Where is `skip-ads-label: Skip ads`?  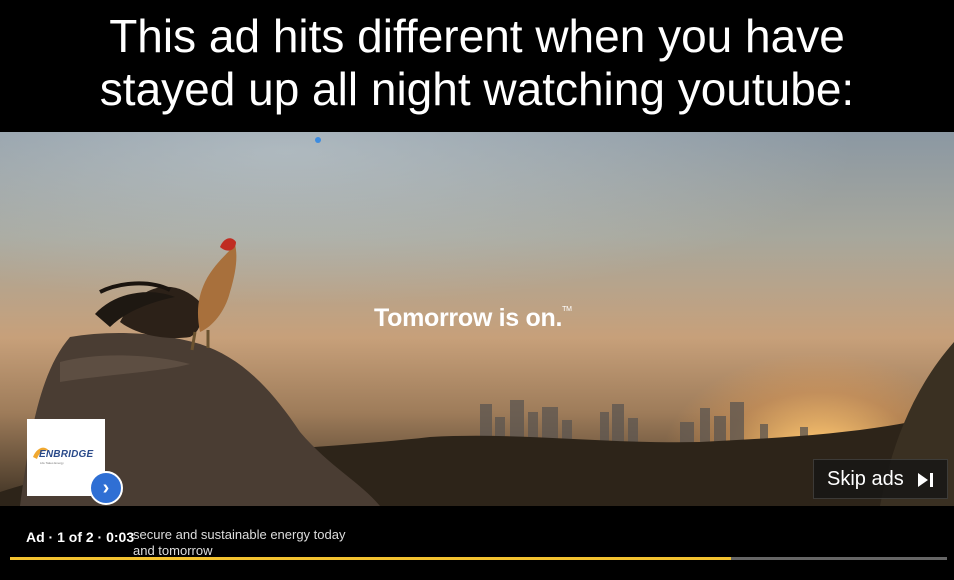 skip-ads-label: Skip ads is located at coordinates (865, 479).